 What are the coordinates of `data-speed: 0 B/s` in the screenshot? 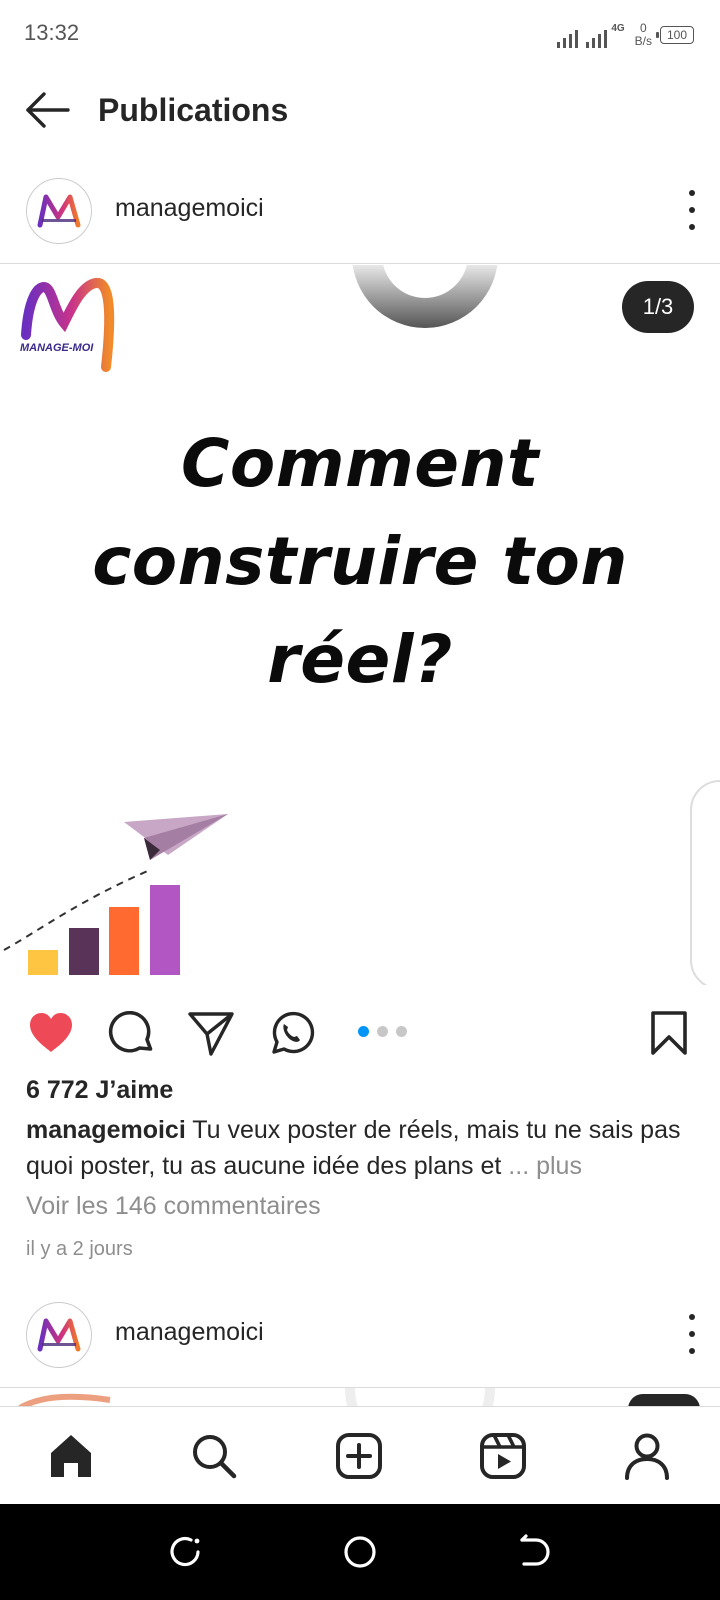 It's located at (643, 35).